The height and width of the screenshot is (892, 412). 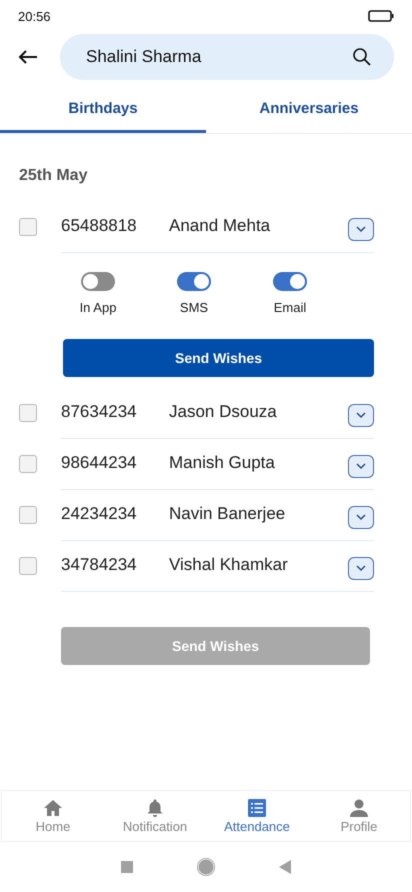 What do you see at coordinates (99, 412) in the screenshot?
I see `employee-id: 87634234` at bounding box center [99, 412].